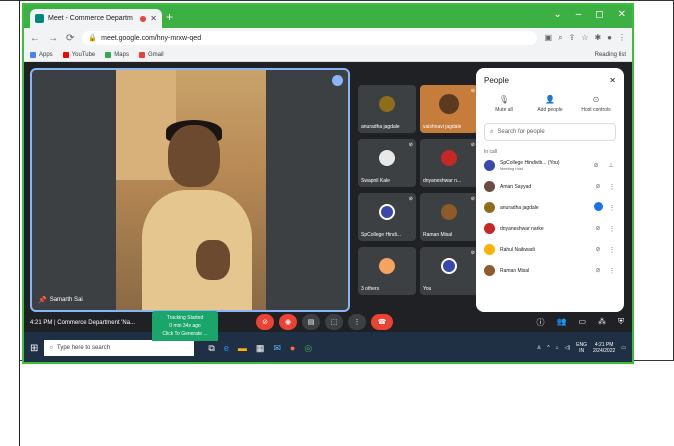  What do you see at coordinates (540, 322) in the screenshot?
I see `info-icon: ⓘ` at bounding box center [540, 322].